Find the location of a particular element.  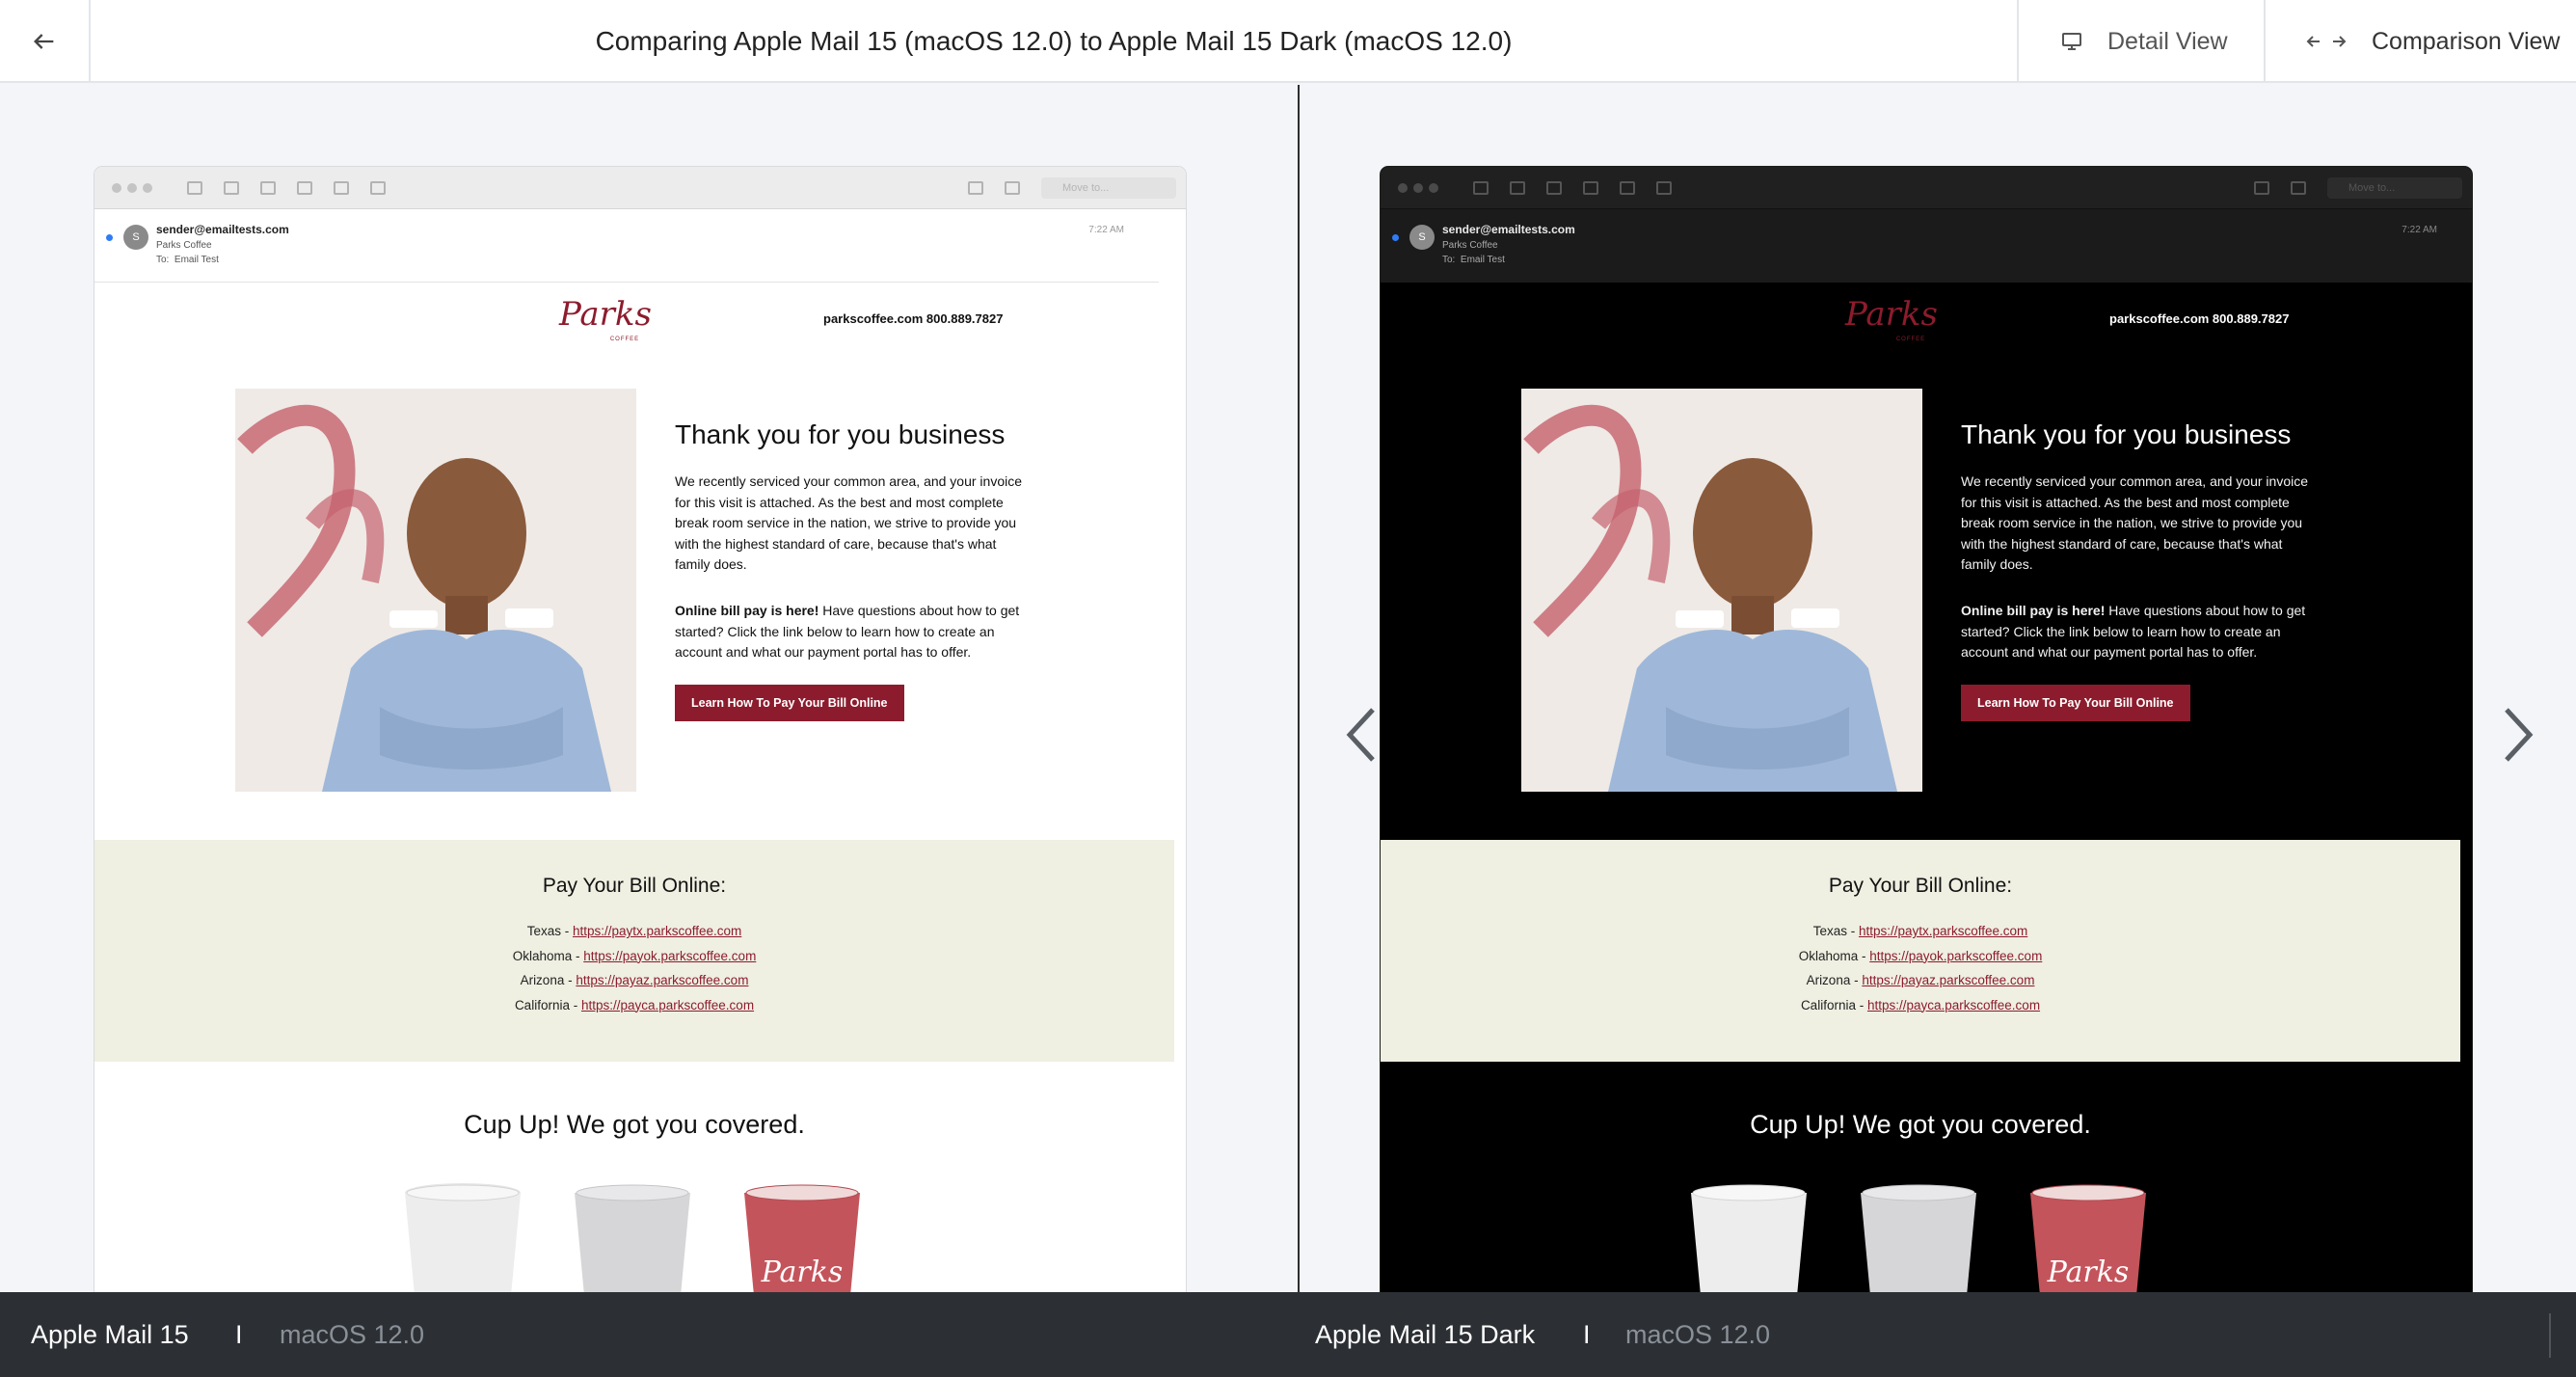

unread-dot is located at coordinates (1396, 237).